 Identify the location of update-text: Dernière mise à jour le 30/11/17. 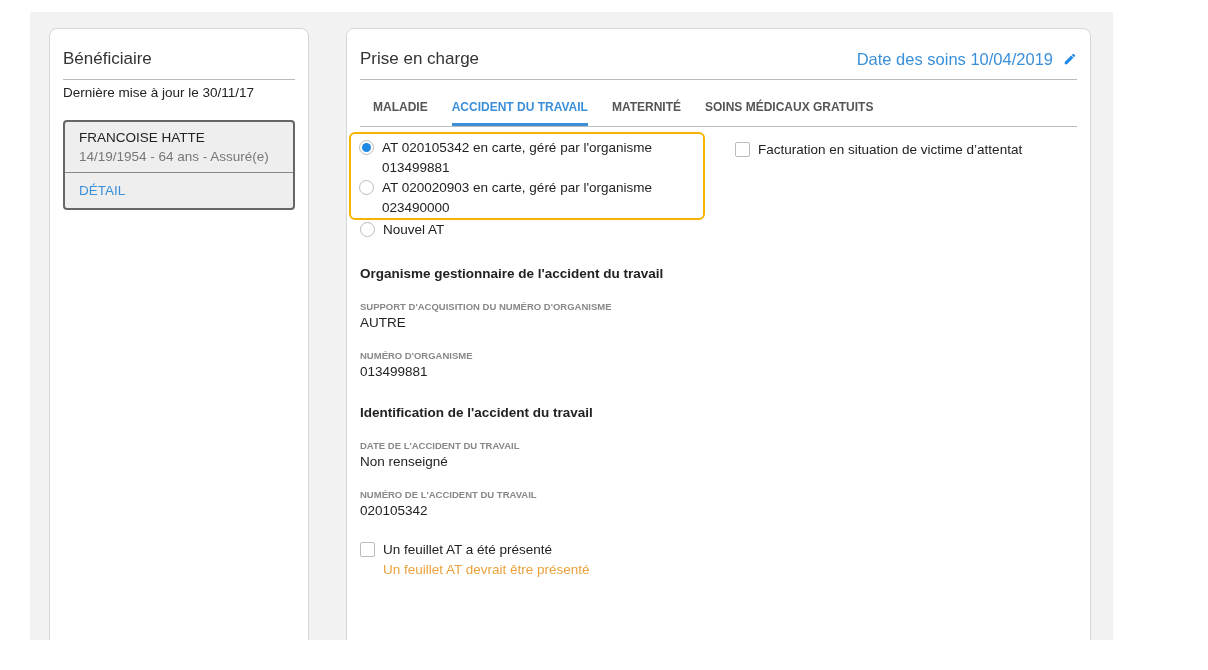
(159, 92).